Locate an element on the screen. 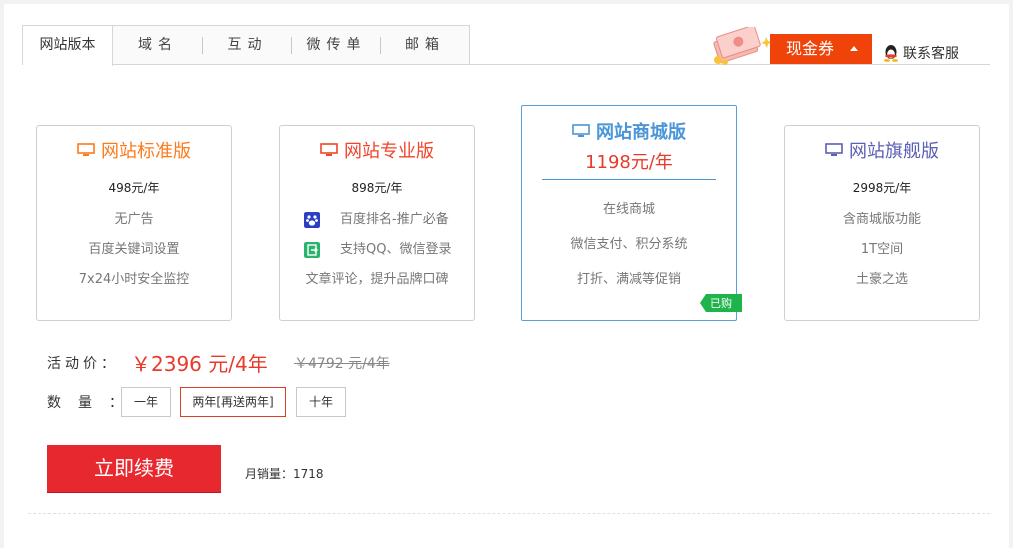  tab-label: 互动 is located at coordinates (247, 45).